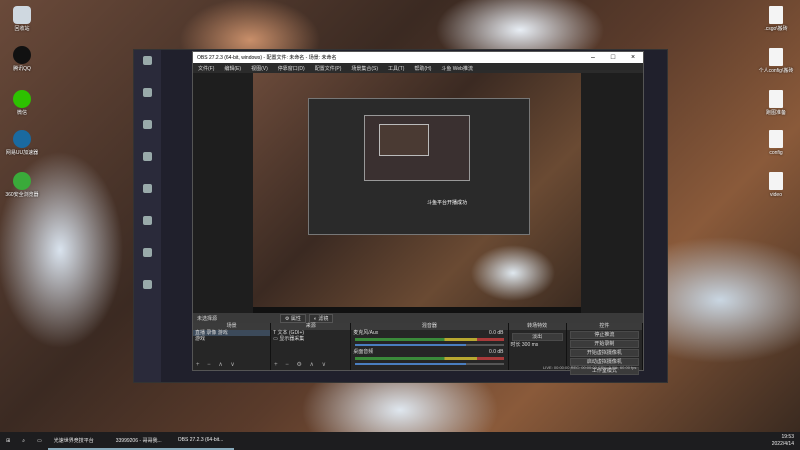  What do you see at coordinates (604, 344) in the screenshot?
I see `start-recording-button: 开始录制` at bounding box center [604, 344].